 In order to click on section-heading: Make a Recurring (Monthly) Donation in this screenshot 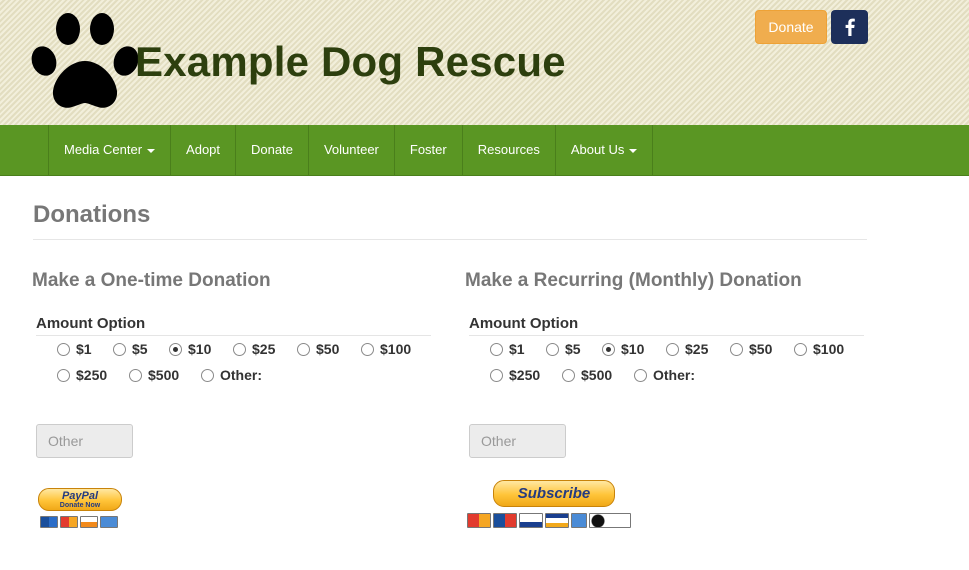, I will do `click(633, 280)`.